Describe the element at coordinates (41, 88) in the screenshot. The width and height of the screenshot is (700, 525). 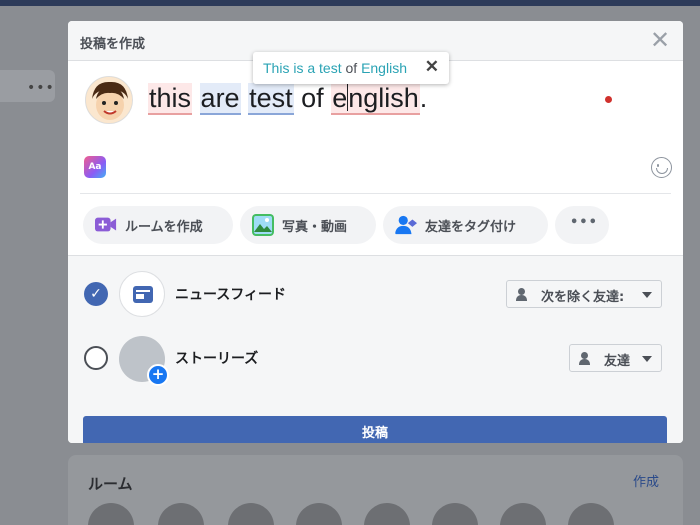
I see `background-more-icon: •••` at that location.